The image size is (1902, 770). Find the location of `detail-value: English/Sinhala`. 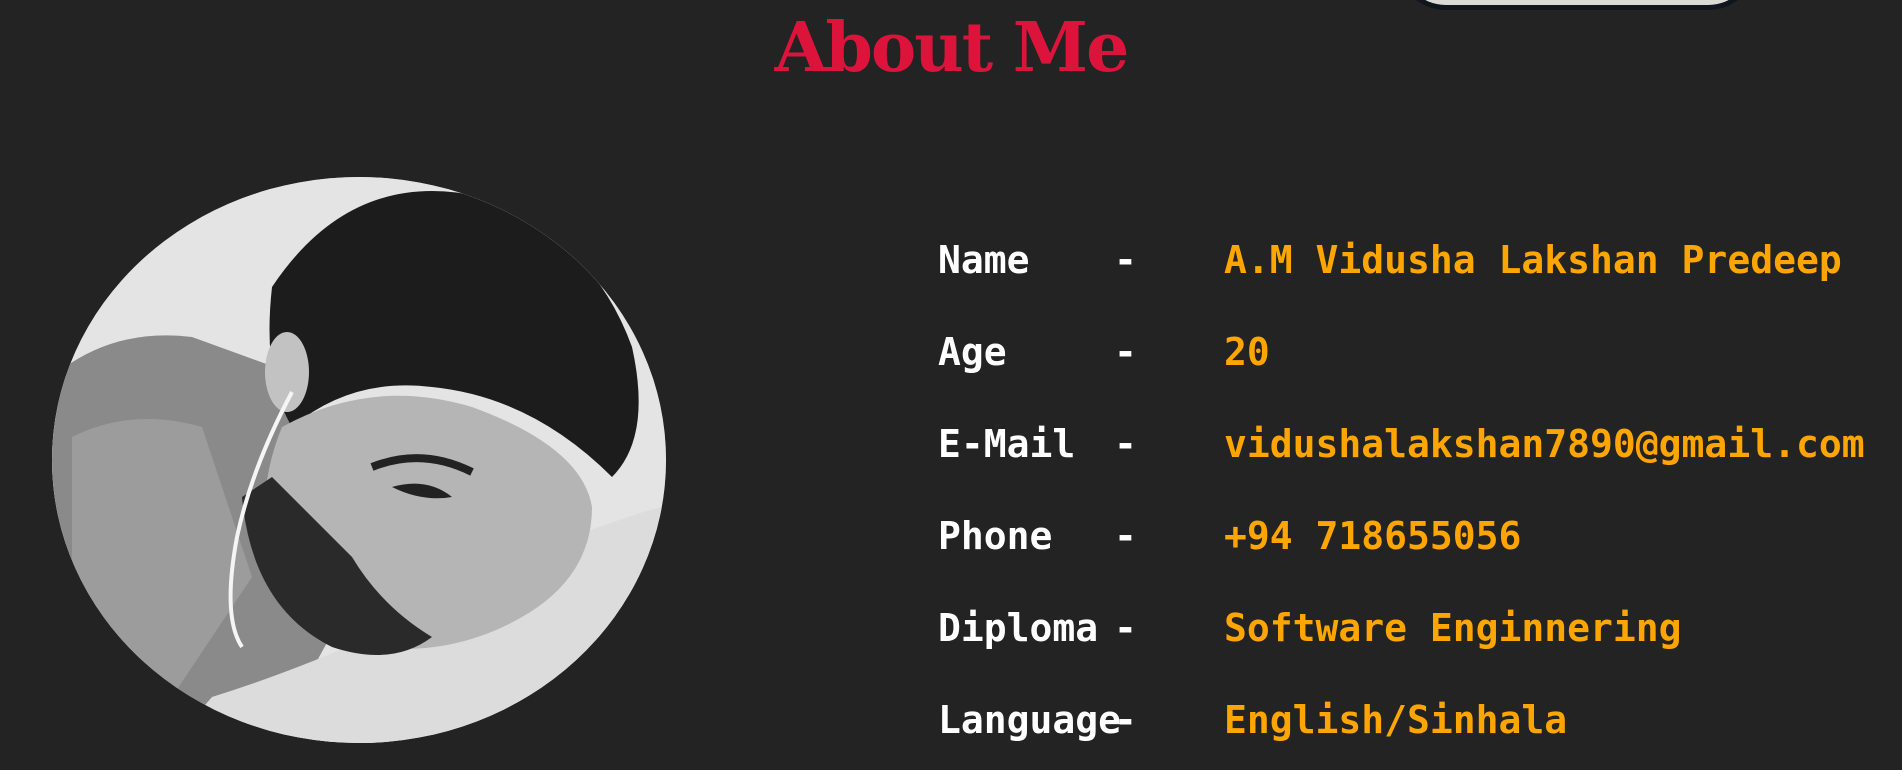

detail-value: English/Sinhala is located at coordinates (1396, 720).